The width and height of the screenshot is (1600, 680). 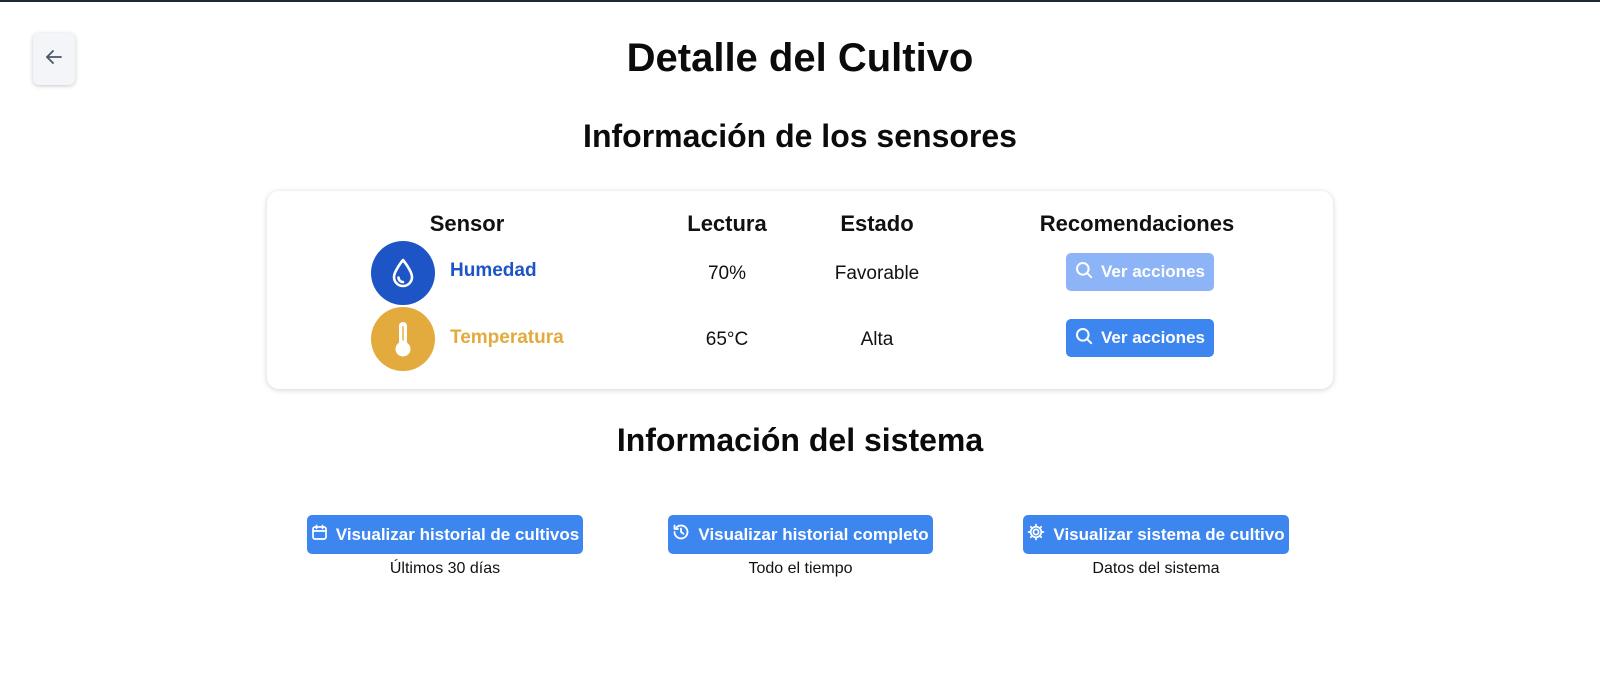 I want to click on ver-acciones-temperatura-button: Ver acciones, so click(x=1140, y=338).